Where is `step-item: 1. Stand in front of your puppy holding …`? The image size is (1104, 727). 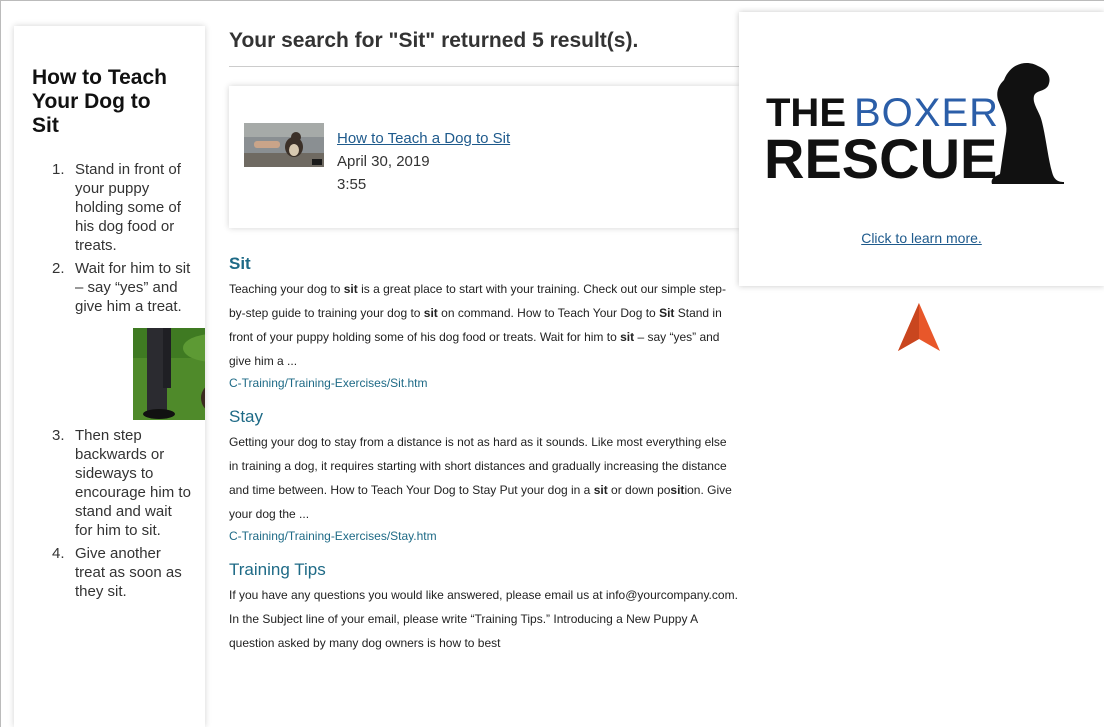
step-item: 1. Stand in front of your puppy holding … is located at coordinates (109, 207).